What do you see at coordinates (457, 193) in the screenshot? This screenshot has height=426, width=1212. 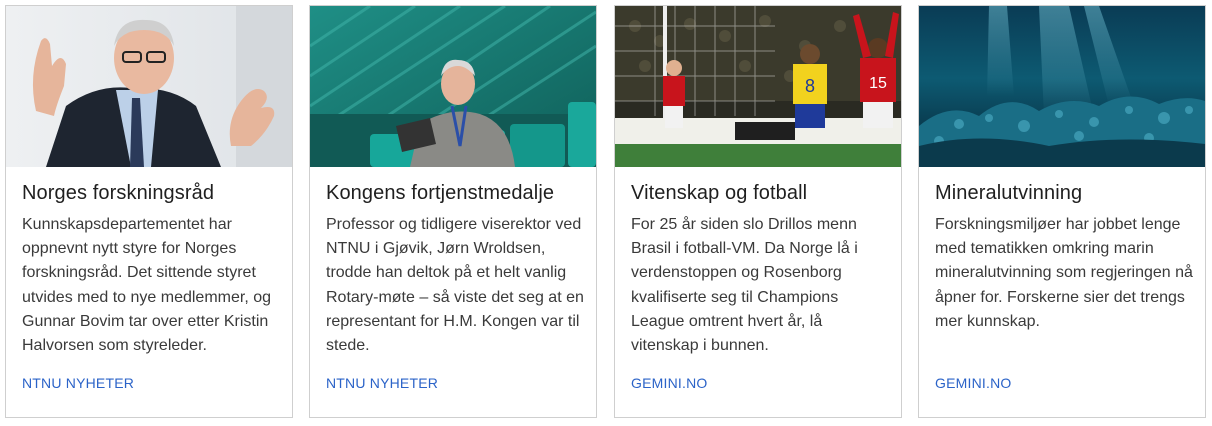 I see `news-card-title: Kongens fortjenstmedalje` at bounding box center [457, 193].